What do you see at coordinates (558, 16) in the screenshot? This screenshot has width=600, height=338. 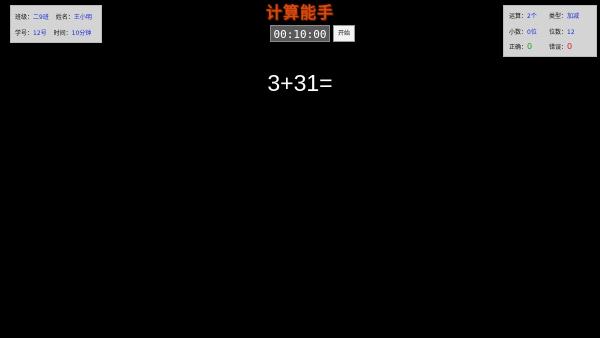 I see `type-label: 类型：` at bounding box center [558, 16].